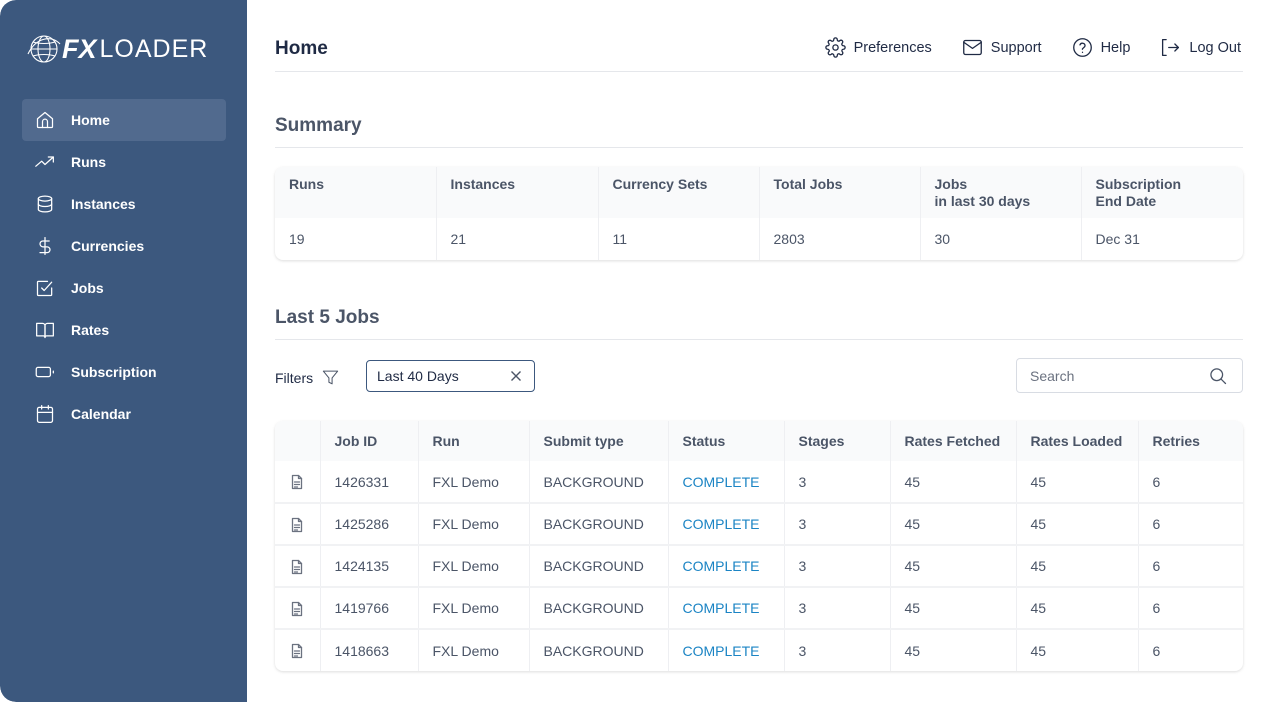 The height and width of the screenshot is (702, 1270). I want to click on jobs-header-rates-loaded: Rates Loaded, so click(1077, 441).